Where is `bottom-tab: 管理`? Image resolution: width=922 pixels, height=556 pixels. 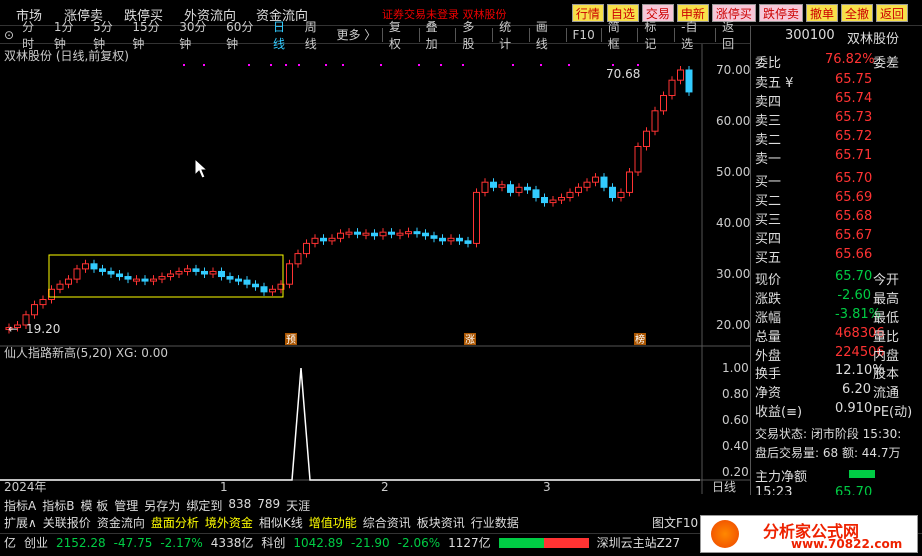 bottom-tab: 管理 is located at coordinates (126, 505).